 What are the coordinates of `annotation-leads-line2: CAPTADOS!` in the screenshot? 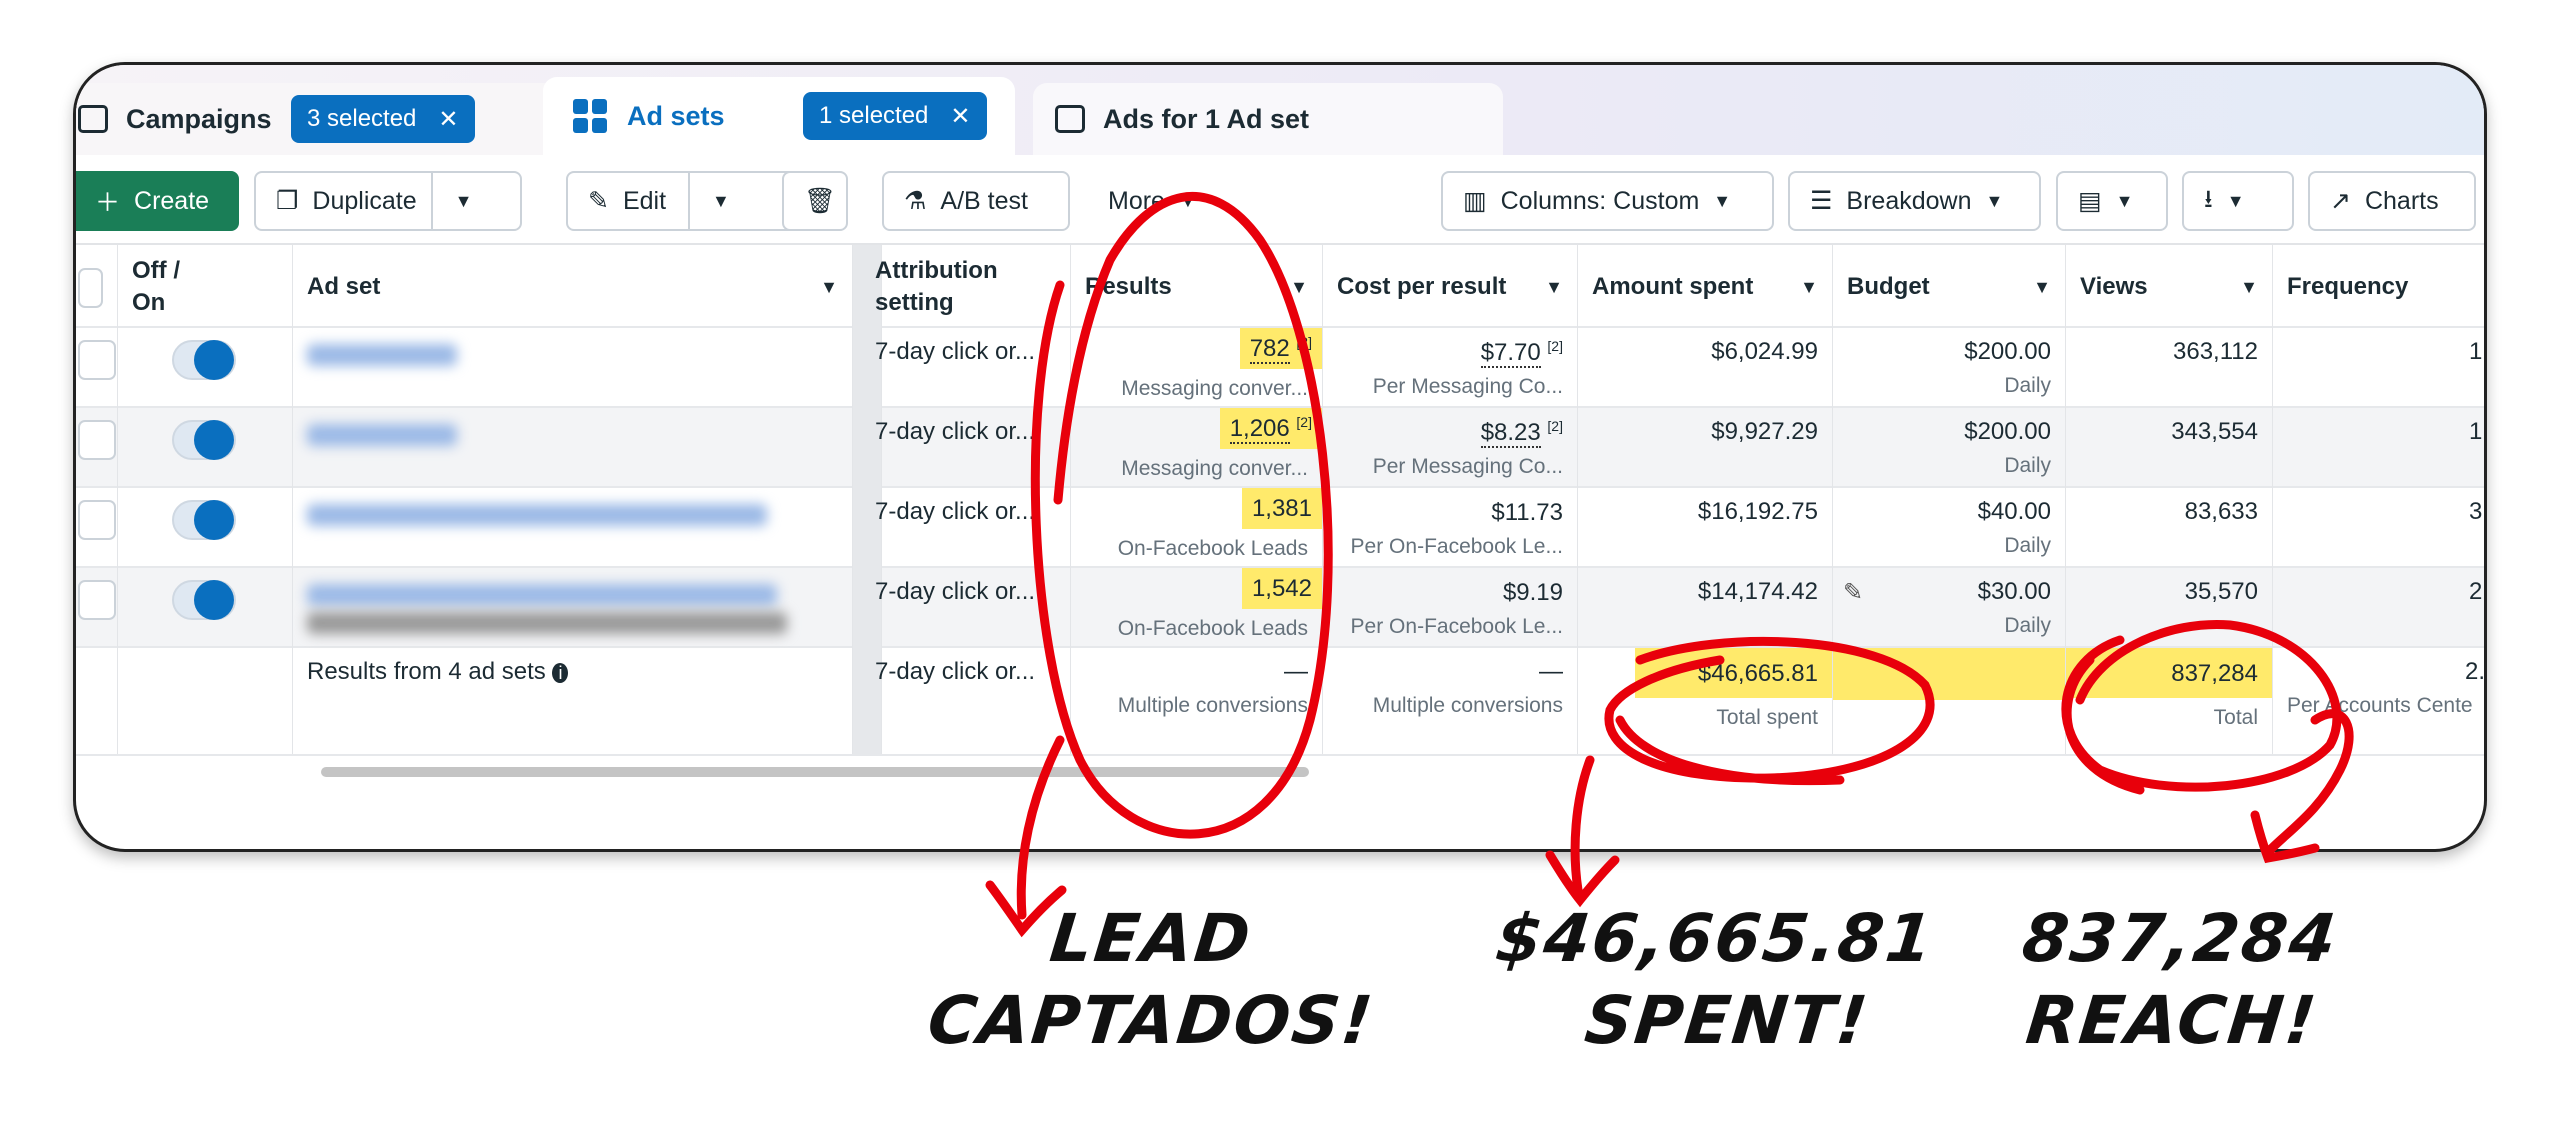 It's located at (1151, 1020).